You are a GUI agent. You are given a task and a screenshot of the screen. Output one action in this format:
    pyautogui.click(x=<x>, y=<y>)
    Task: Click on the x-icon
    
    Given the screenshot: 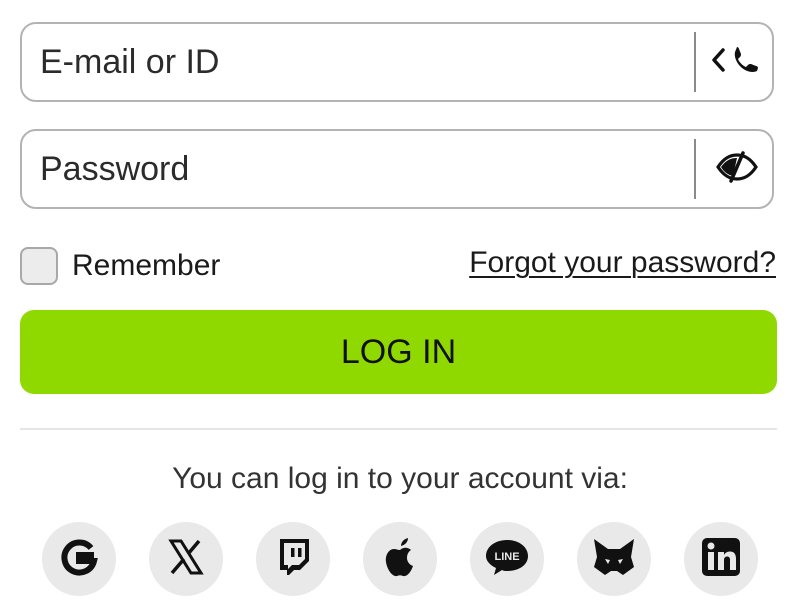 What is the action you would take?
    pyautogui.click(x=186, y=559)
    